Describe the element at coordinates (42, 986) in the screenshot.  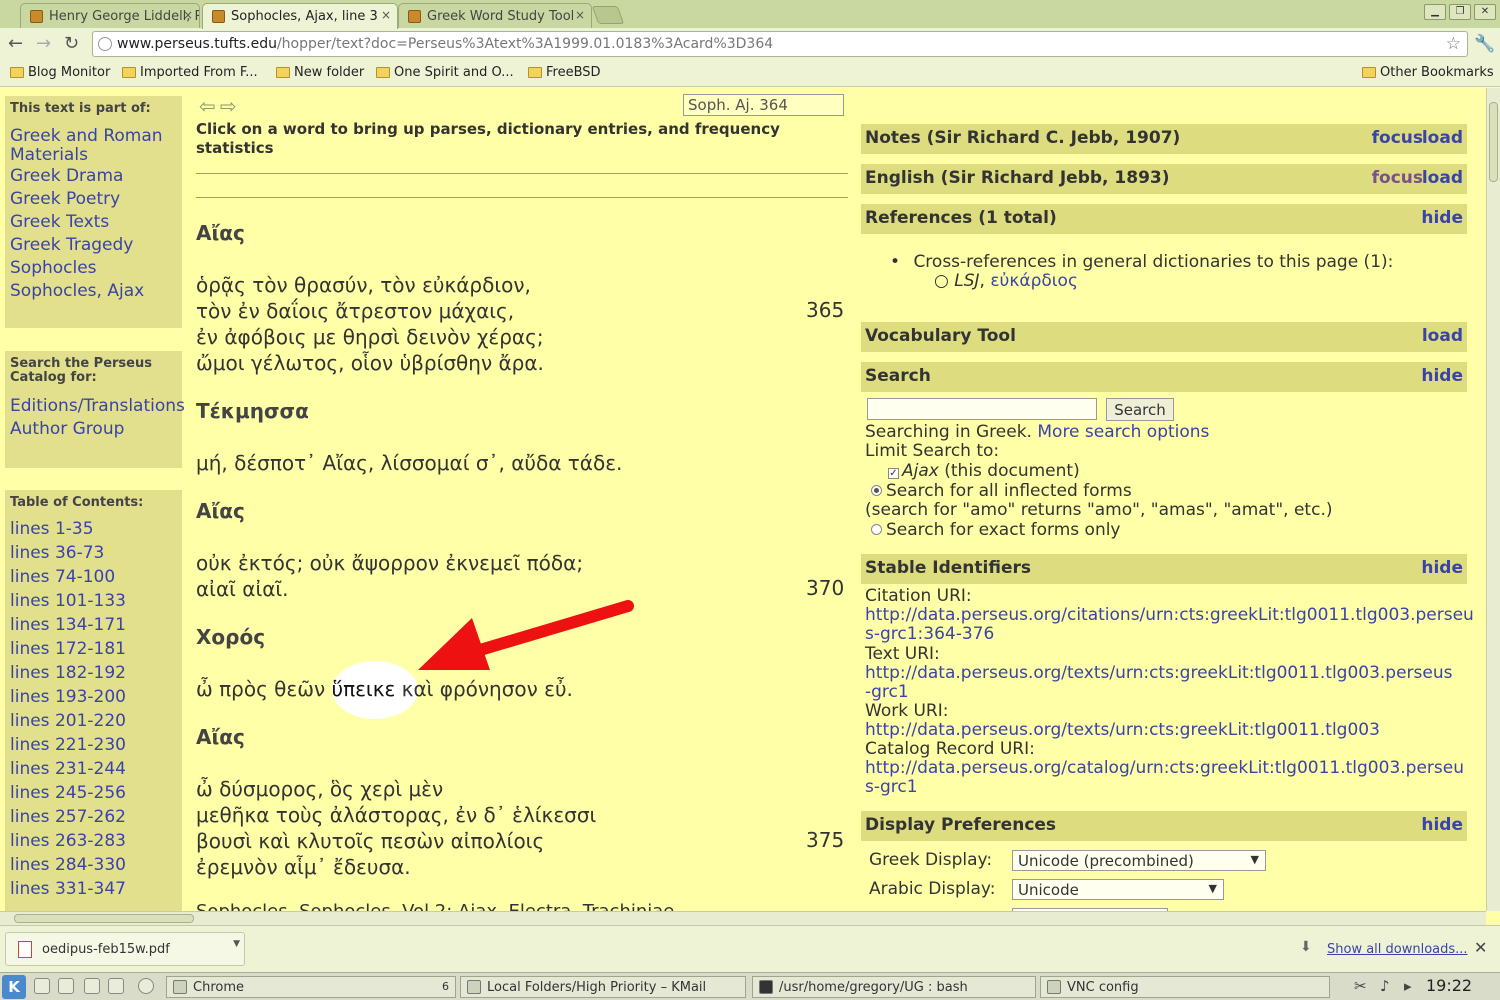
I see `desktop-icon` at that location.